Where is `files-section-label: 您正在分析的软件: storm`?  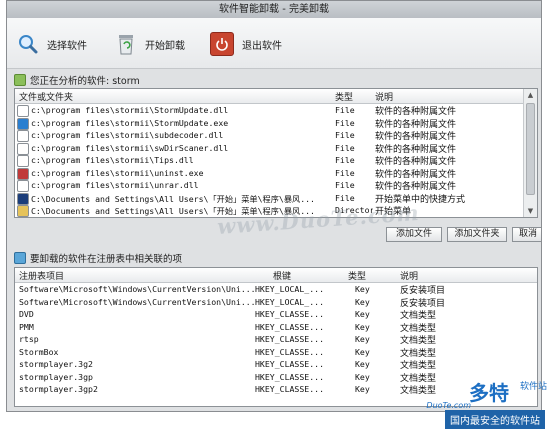
files-section-label: 您正在分析的软件: storm is located at coordinates (77, 80).